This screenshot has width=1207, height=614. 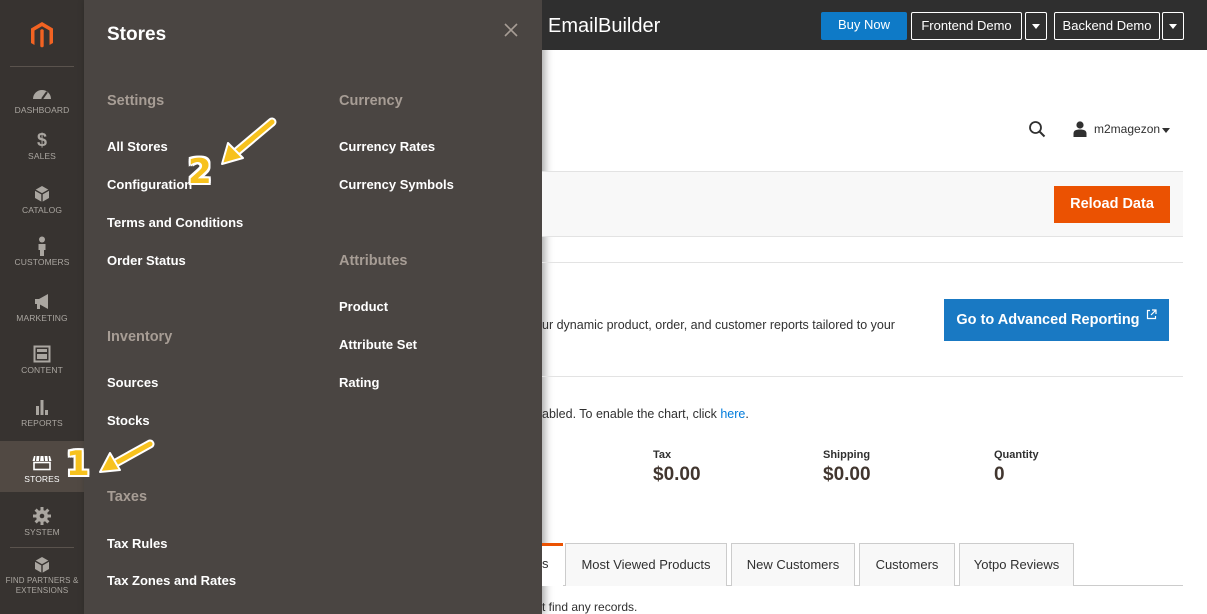 What do you see at coordinates (847, 455) in the screenshot?
I see `stat-label: Shipping` at bounding box center [847, 455].